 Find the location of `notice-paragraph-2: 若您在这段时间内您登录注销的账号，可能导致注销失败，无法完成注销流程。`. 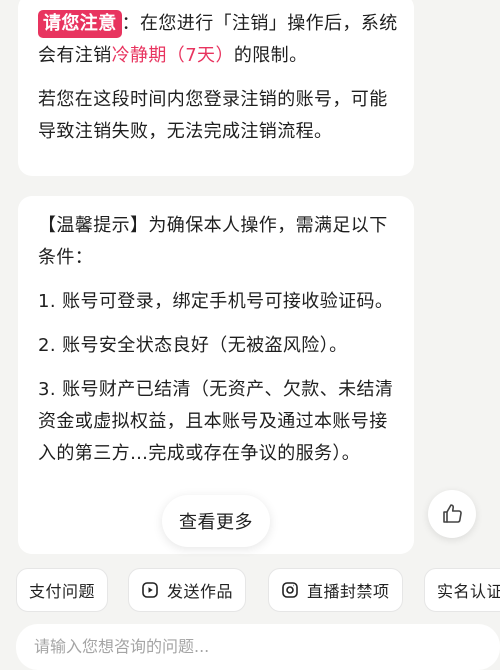

notice-paragraph-2: 若您在这段时间内您登录注销的账号，可能导致注销失败，无法完成注销流程。 is located at coordinates (213, 115).